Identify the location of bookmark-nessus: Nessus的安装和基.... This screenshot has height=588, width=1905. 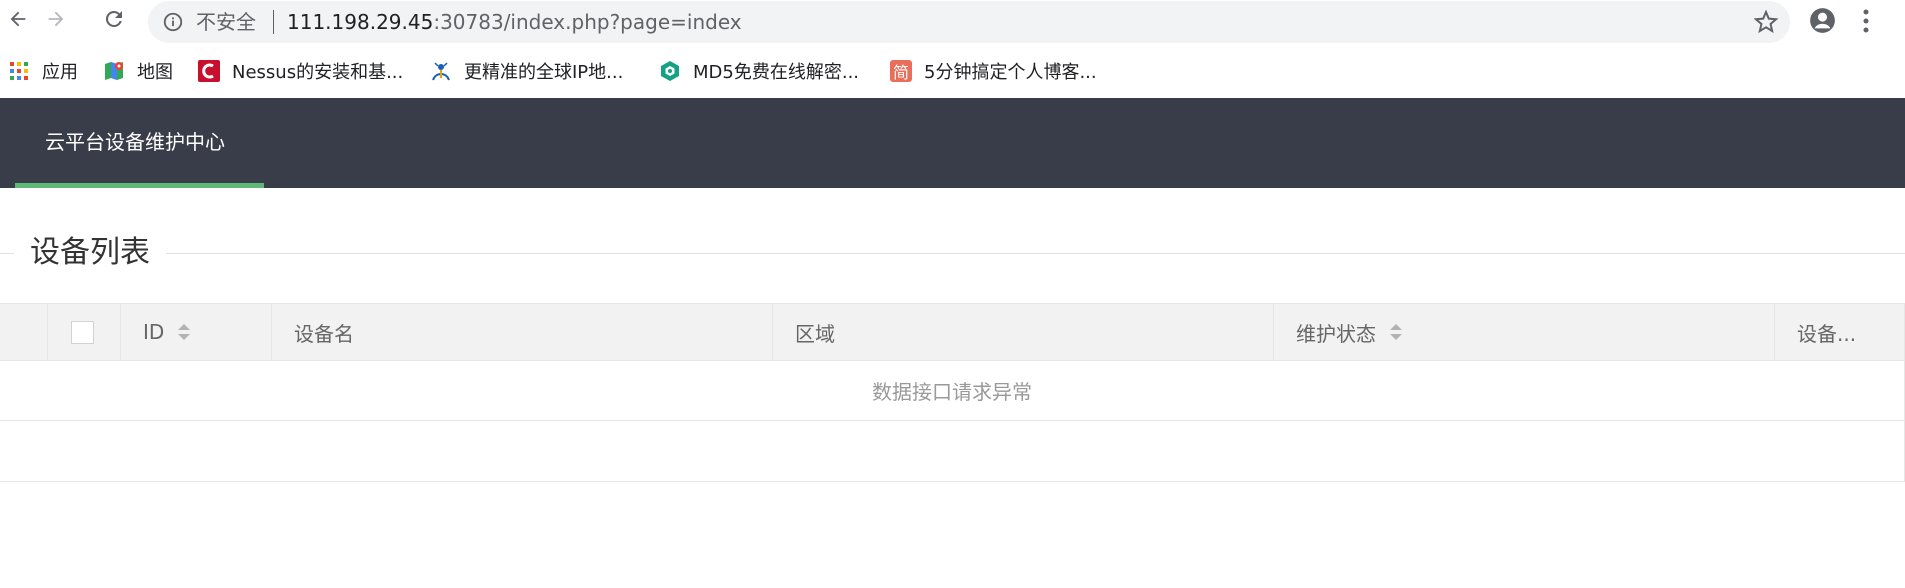
(300, 71).